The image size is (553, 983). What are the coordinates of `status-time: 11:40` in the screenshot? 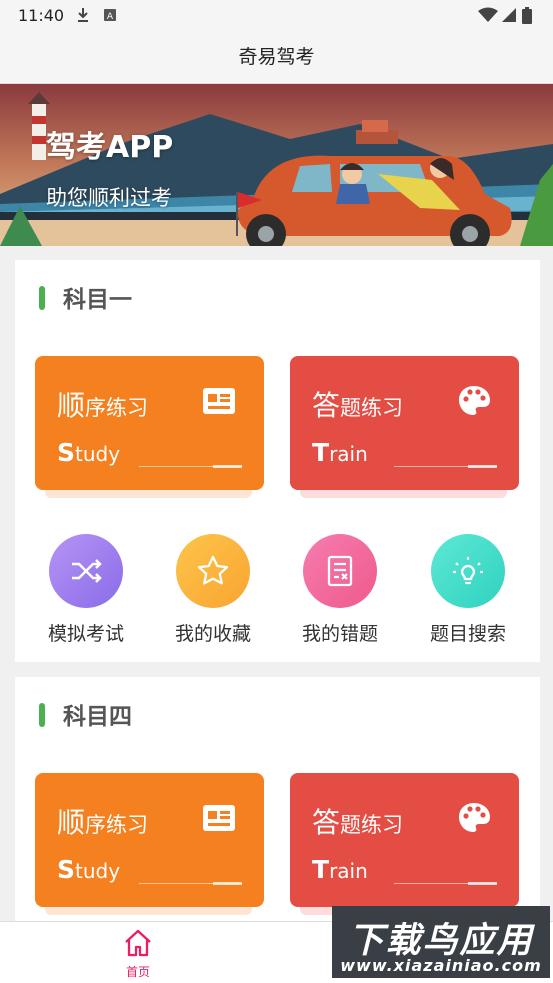 It's located at (41, 15).